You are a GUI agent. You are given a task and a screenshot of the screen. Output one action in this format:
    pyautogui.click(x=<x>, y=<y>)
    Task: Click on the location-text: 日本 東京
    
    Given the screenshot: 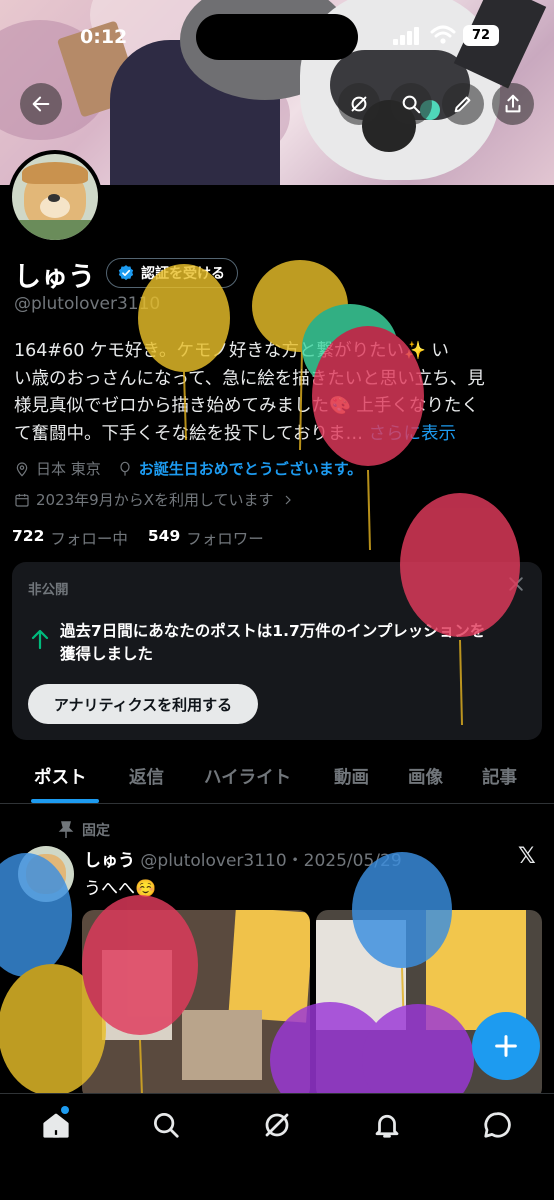 What is the action you would take?
    pyautogui.click(x=68, y=469)
    